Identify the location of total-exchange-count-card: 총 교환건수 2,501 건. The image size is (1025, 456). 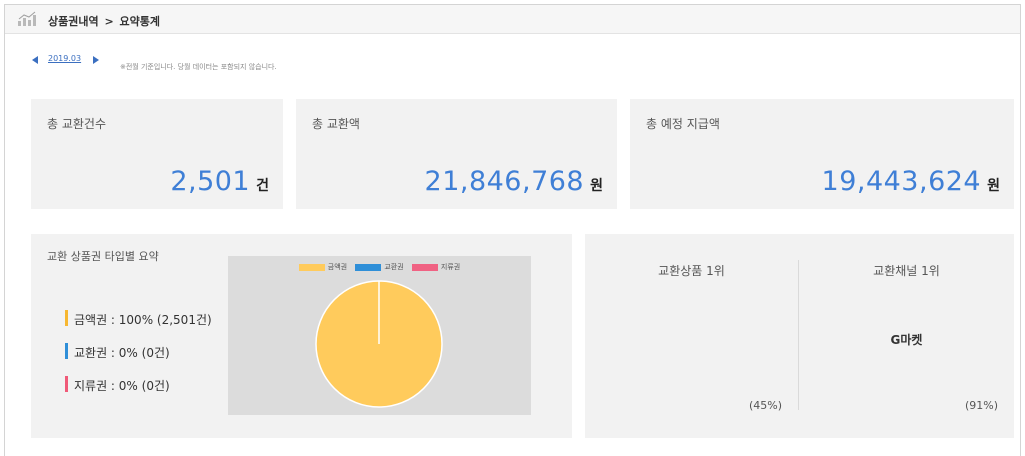
(157, 154).